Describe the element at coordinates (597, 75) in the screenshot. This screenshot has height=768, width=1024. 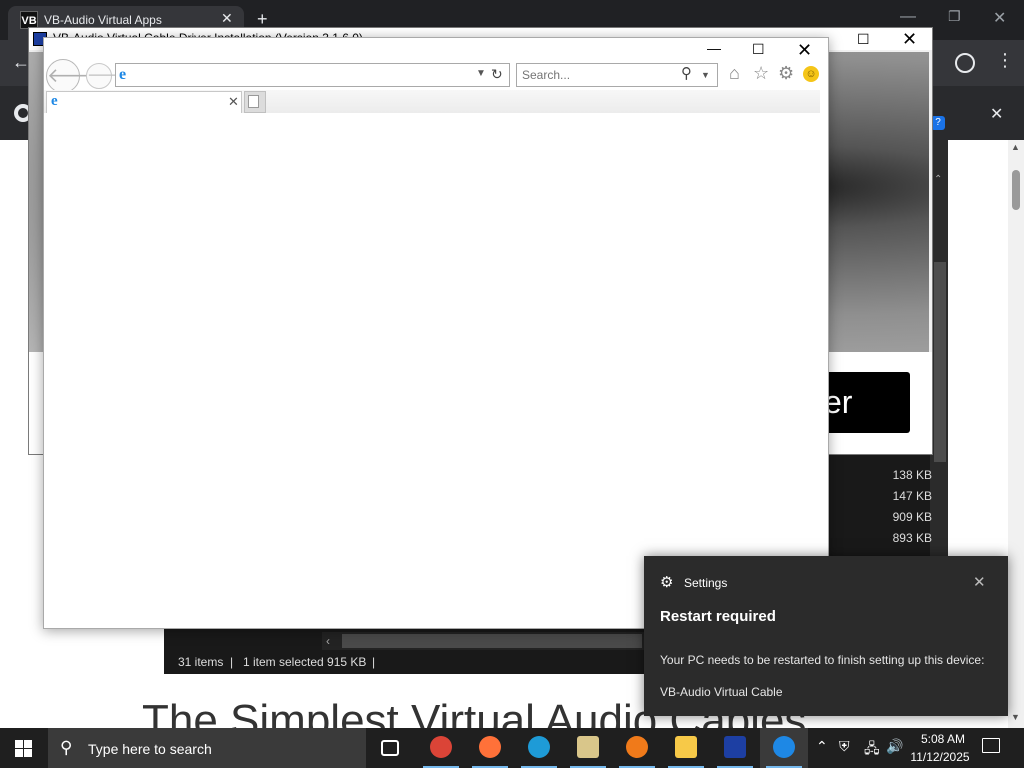
I see `search-input` at that location.